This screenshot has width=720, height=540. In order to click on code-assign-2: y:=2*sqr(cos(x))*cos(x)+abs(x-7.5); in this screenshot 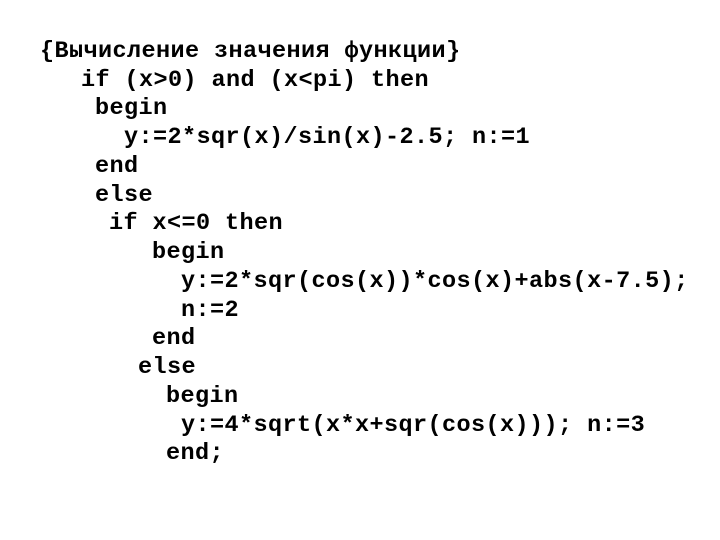, I will do `click(435, 281)`.